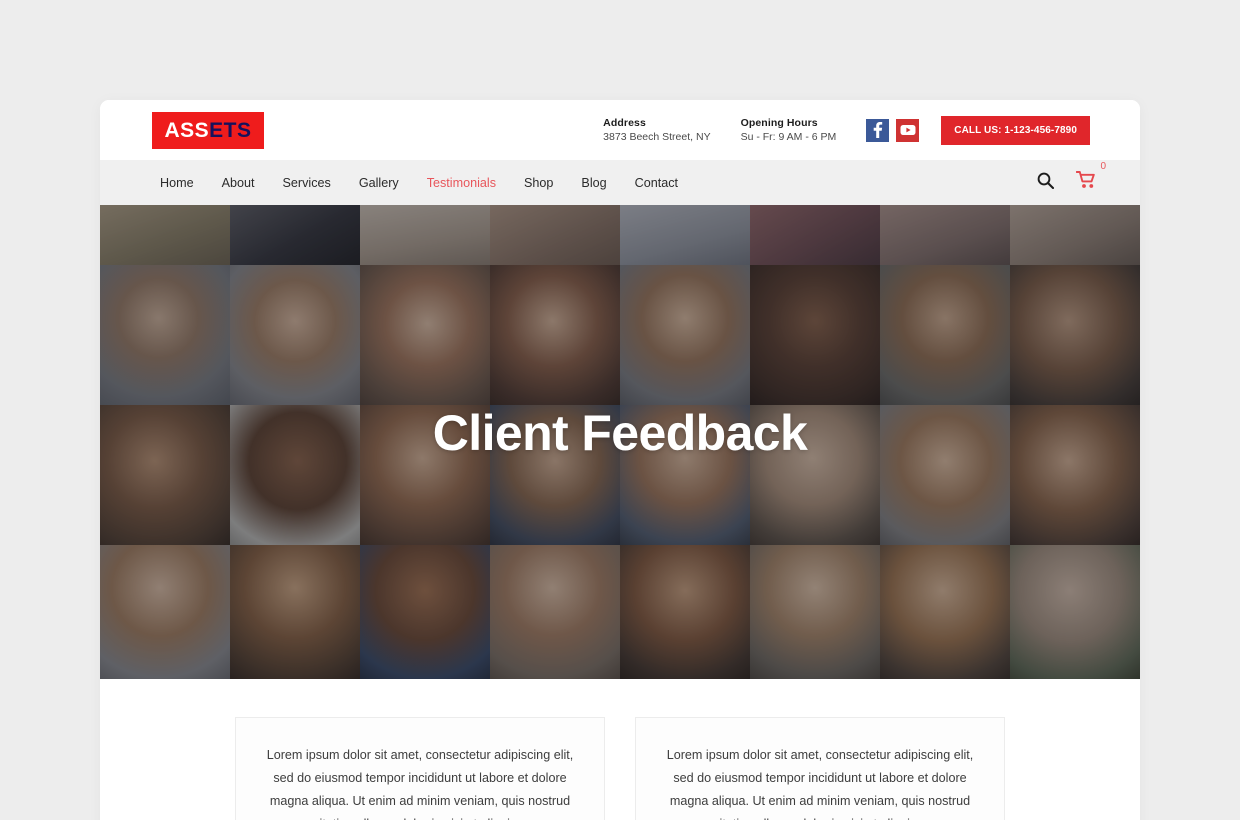 The width and height of the screenshot is (1240, 820). Describe the element at coordinates (238, 183) in the screenshot. I see `nav-item-about: About` at that location.